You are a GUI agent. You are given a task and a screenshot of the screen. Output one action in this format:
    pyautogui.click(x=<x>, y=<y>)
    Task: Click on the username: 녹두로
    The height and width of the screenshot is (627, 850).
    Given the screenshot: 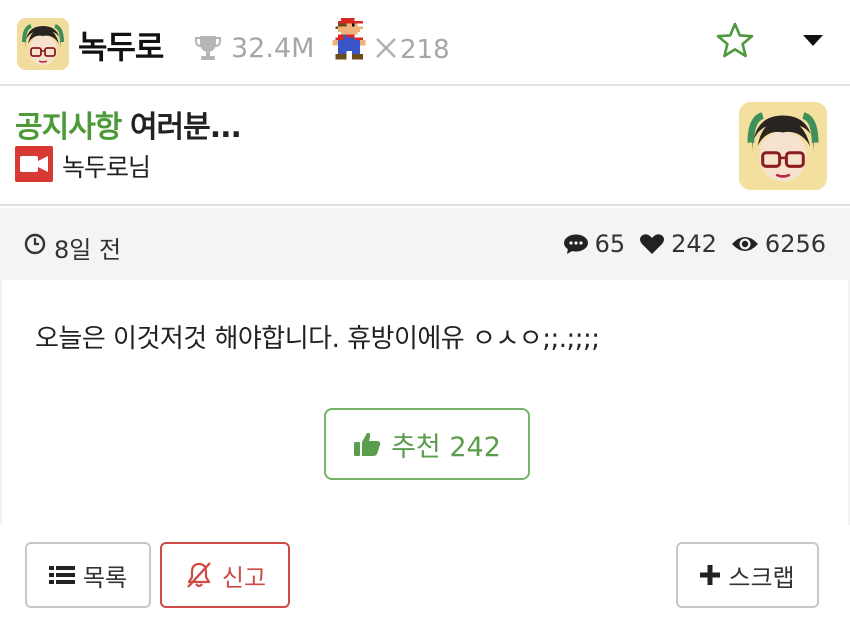 What is the action you would take?
    pyautogui.click(x=121, y=45)
    